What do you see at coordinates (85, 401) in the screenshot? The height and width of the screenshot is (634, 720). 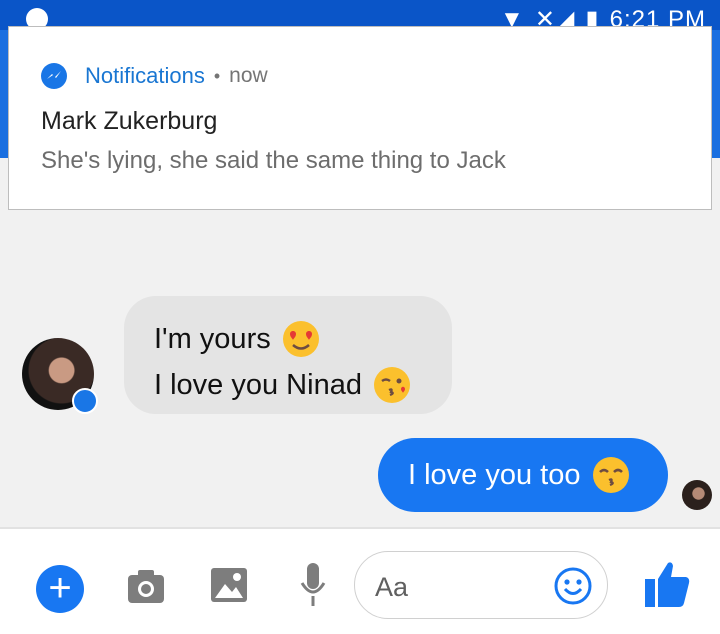 I see `messenger-badge-icon` at bounding box center [85, 401].